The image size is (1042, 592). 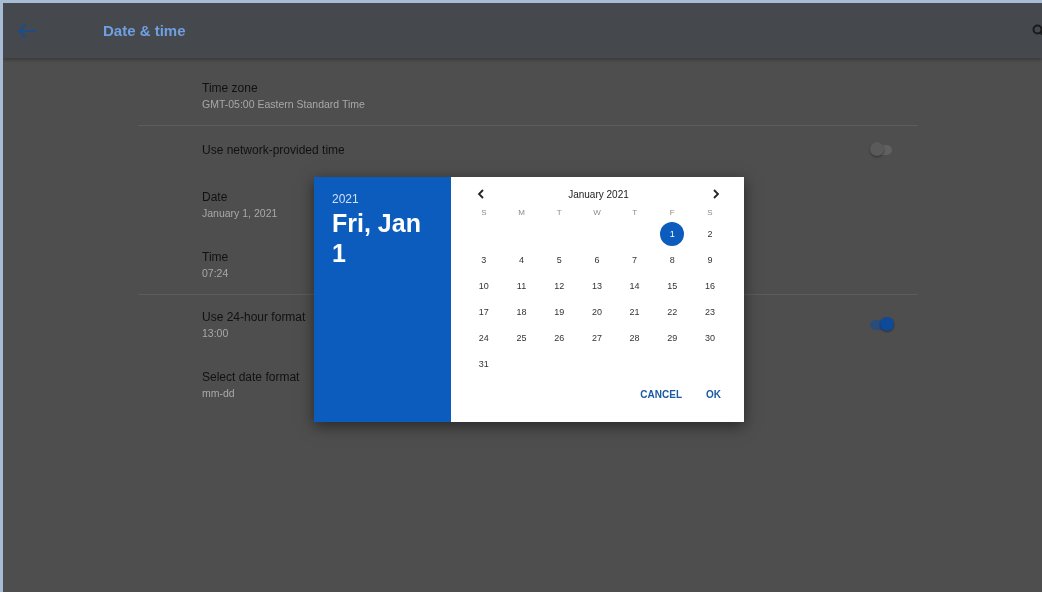 I want to click on weekday-label: F, so click(x=672, y=213).